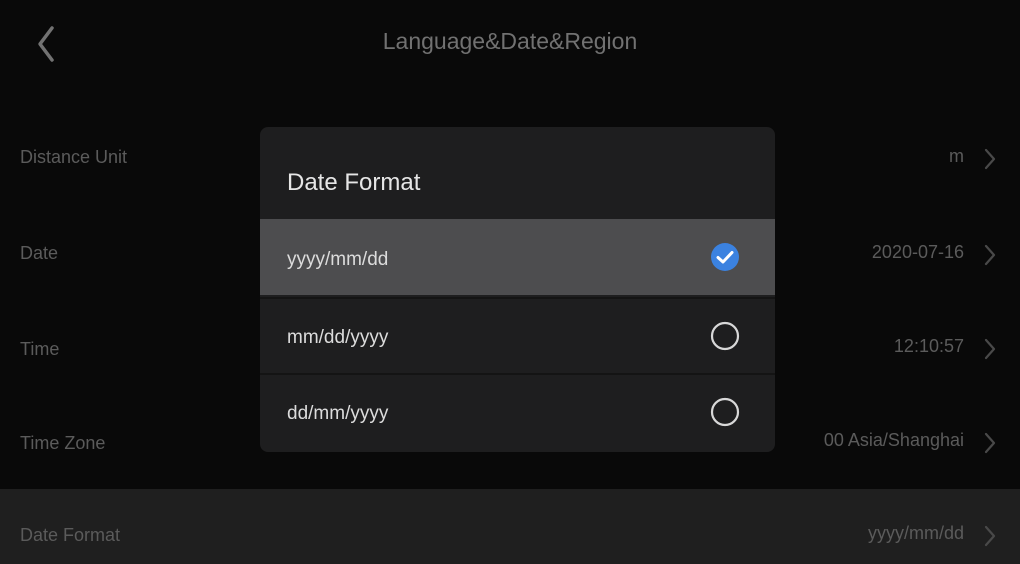 This screenshot has width=1020, height=564. Describe the element at coordinates (354, 182) in the screenshot. I see `dialog-title: Date Format` at that location.